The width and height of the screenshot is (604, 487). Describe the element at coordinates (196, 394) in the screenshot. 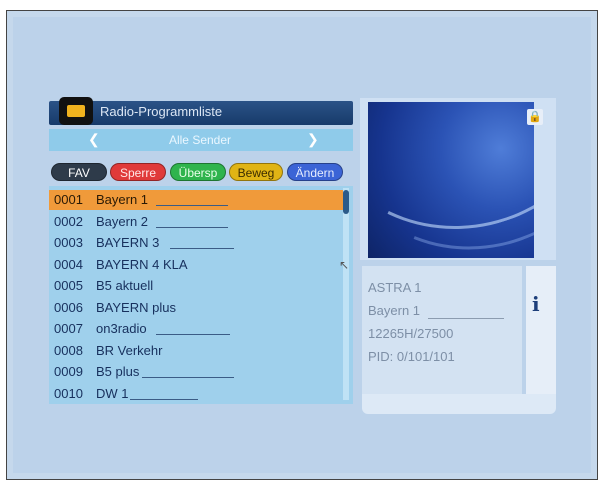

I see `channel-row: 0010 DW 1` at that location.